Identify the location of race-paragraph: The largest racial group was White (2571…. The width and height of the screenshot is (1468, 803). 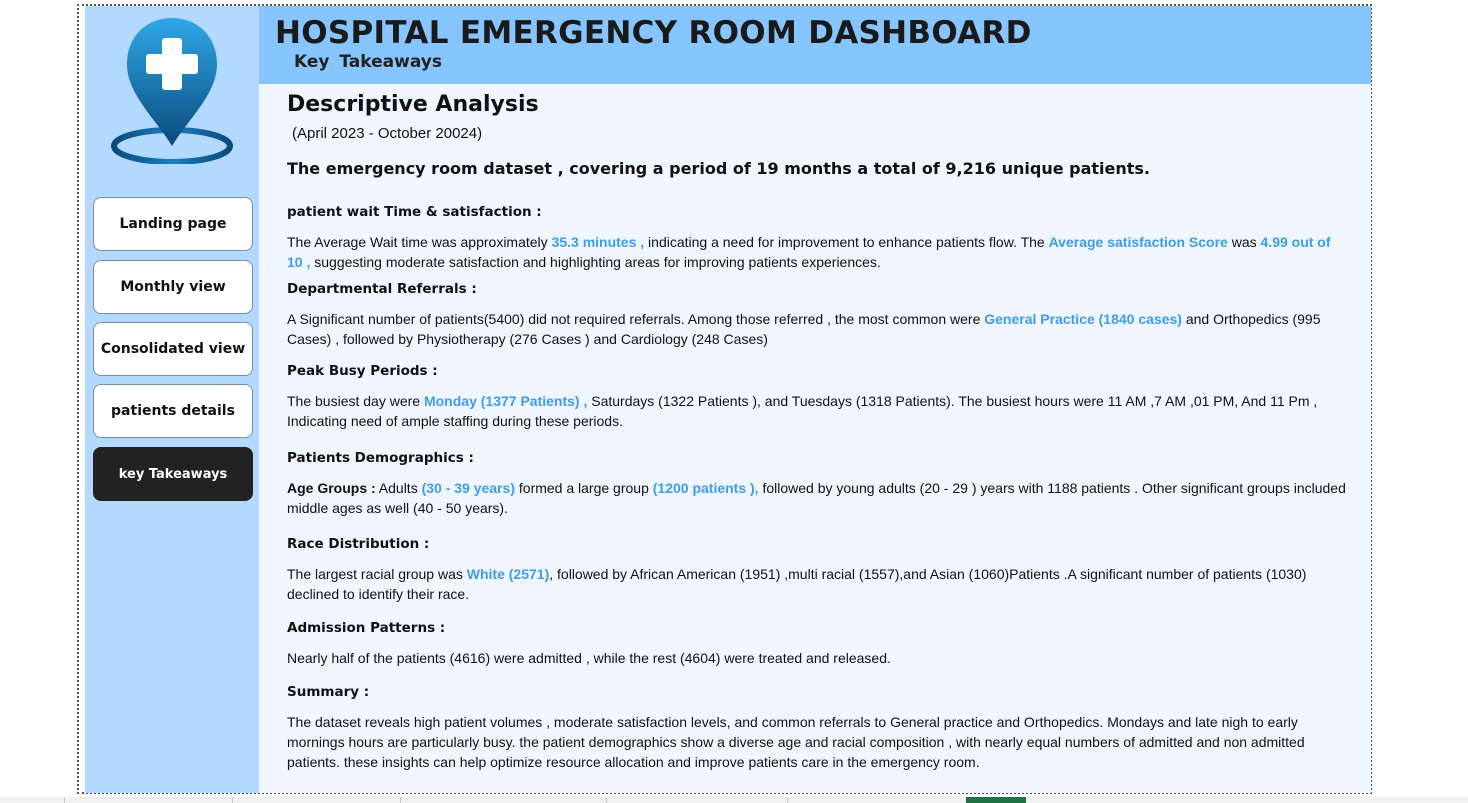
(817, 584).